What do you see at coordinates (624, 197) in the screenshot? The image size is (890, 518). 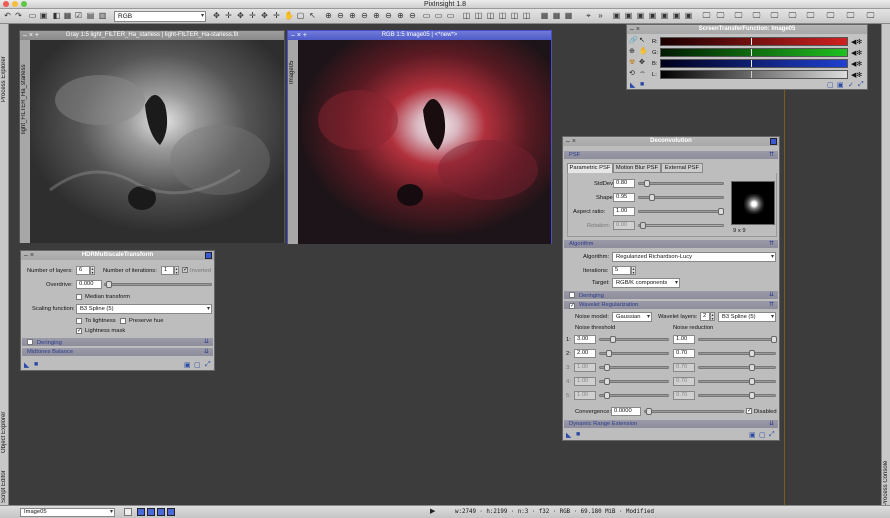 I see `shape-input: 0.95` at bounding box center [624, 197].